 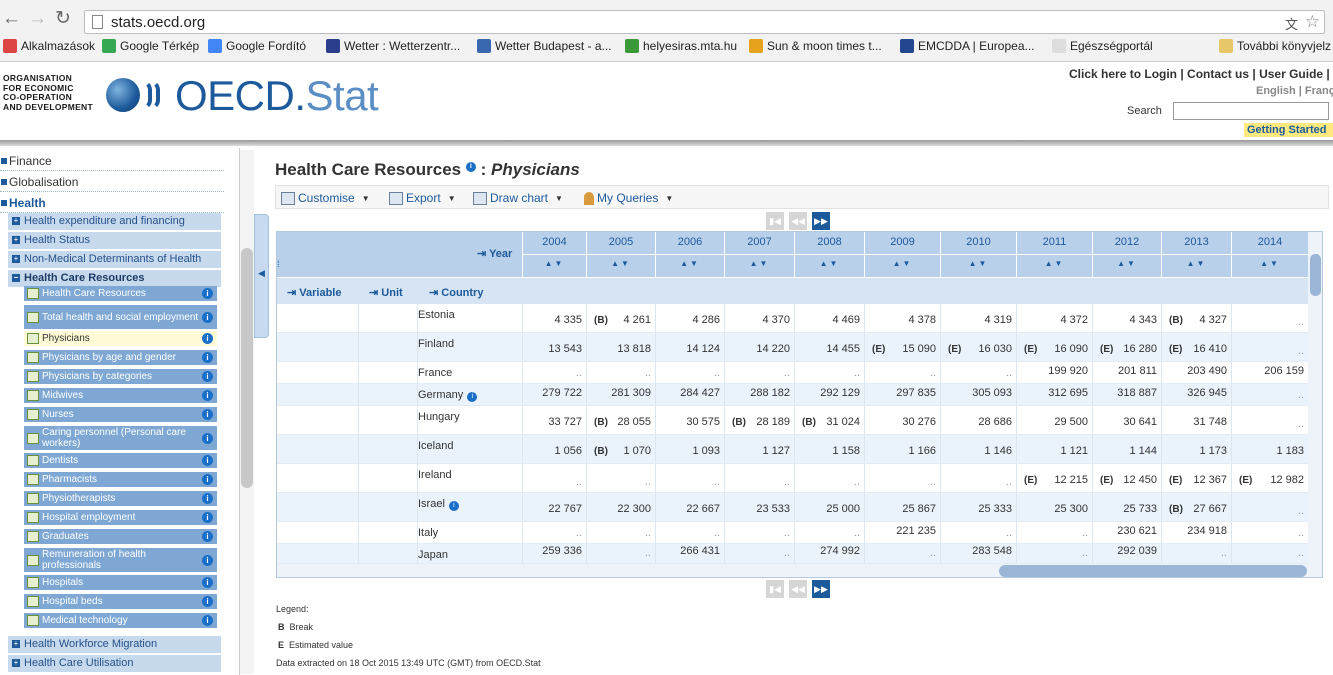 What do you see at coordinates (436, 344) in the screenshot?
I see `country-cell: Finland` at bounding box center [436, 344].